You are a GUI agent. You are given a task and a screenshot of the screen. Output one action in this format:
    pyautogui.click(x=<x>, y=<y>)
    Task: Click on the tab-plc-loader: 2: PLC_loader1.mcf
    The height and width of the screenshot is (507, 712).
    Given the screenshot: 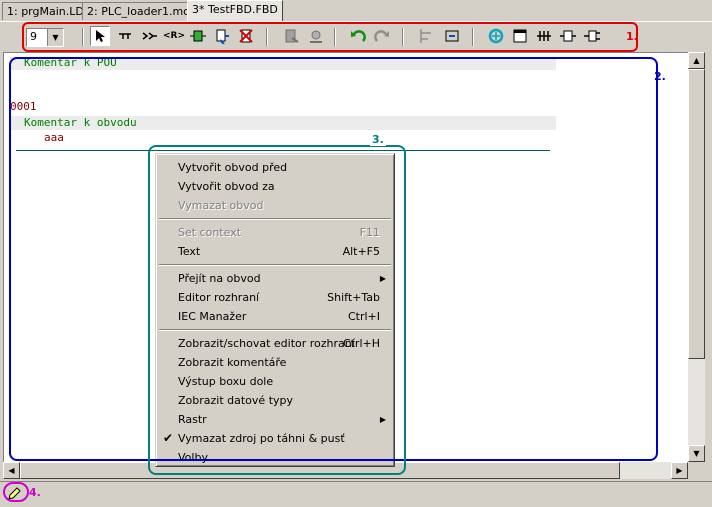 What is the action you would take?
    pyautogui.click(x=140, y=11)
    